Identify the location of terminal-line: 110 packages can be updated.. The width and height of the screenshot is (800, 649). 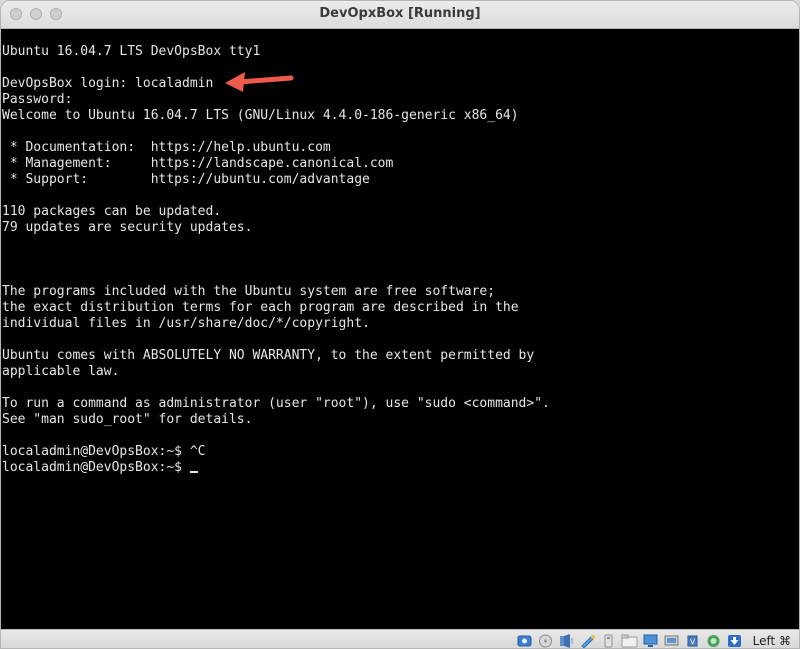
(112, 211).